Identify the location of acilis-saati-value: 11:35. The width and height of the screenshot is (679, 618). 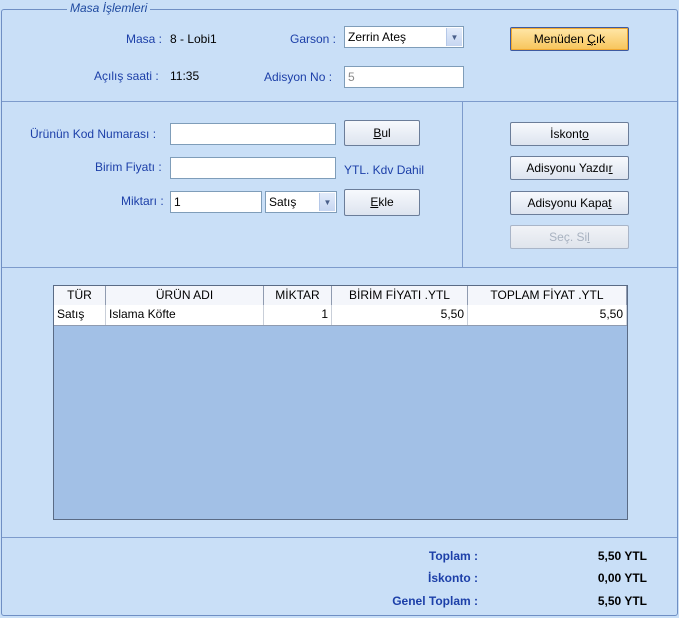
(185, 76).